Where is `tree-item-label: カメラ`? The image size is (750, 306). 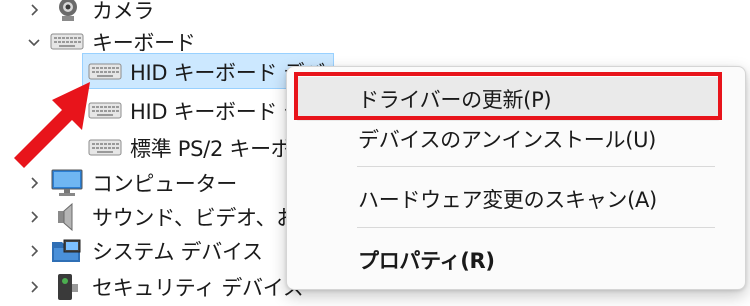
tree-item-label: カメラ is located at coordinates (123, 11).